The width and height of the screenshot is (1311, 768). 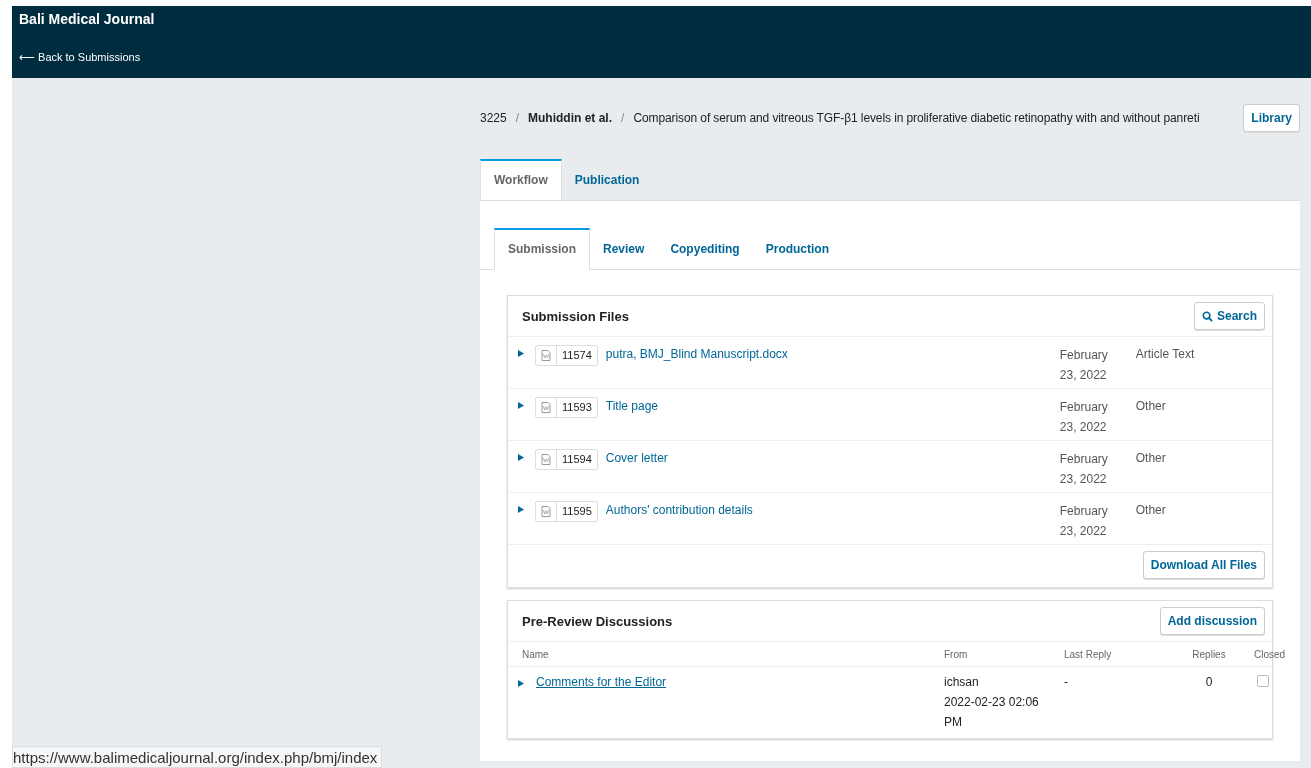 What do you see at coordinates (1229, 316) in the screenshot?
I see `search-button: Search` at bounding box center [1229, 316].